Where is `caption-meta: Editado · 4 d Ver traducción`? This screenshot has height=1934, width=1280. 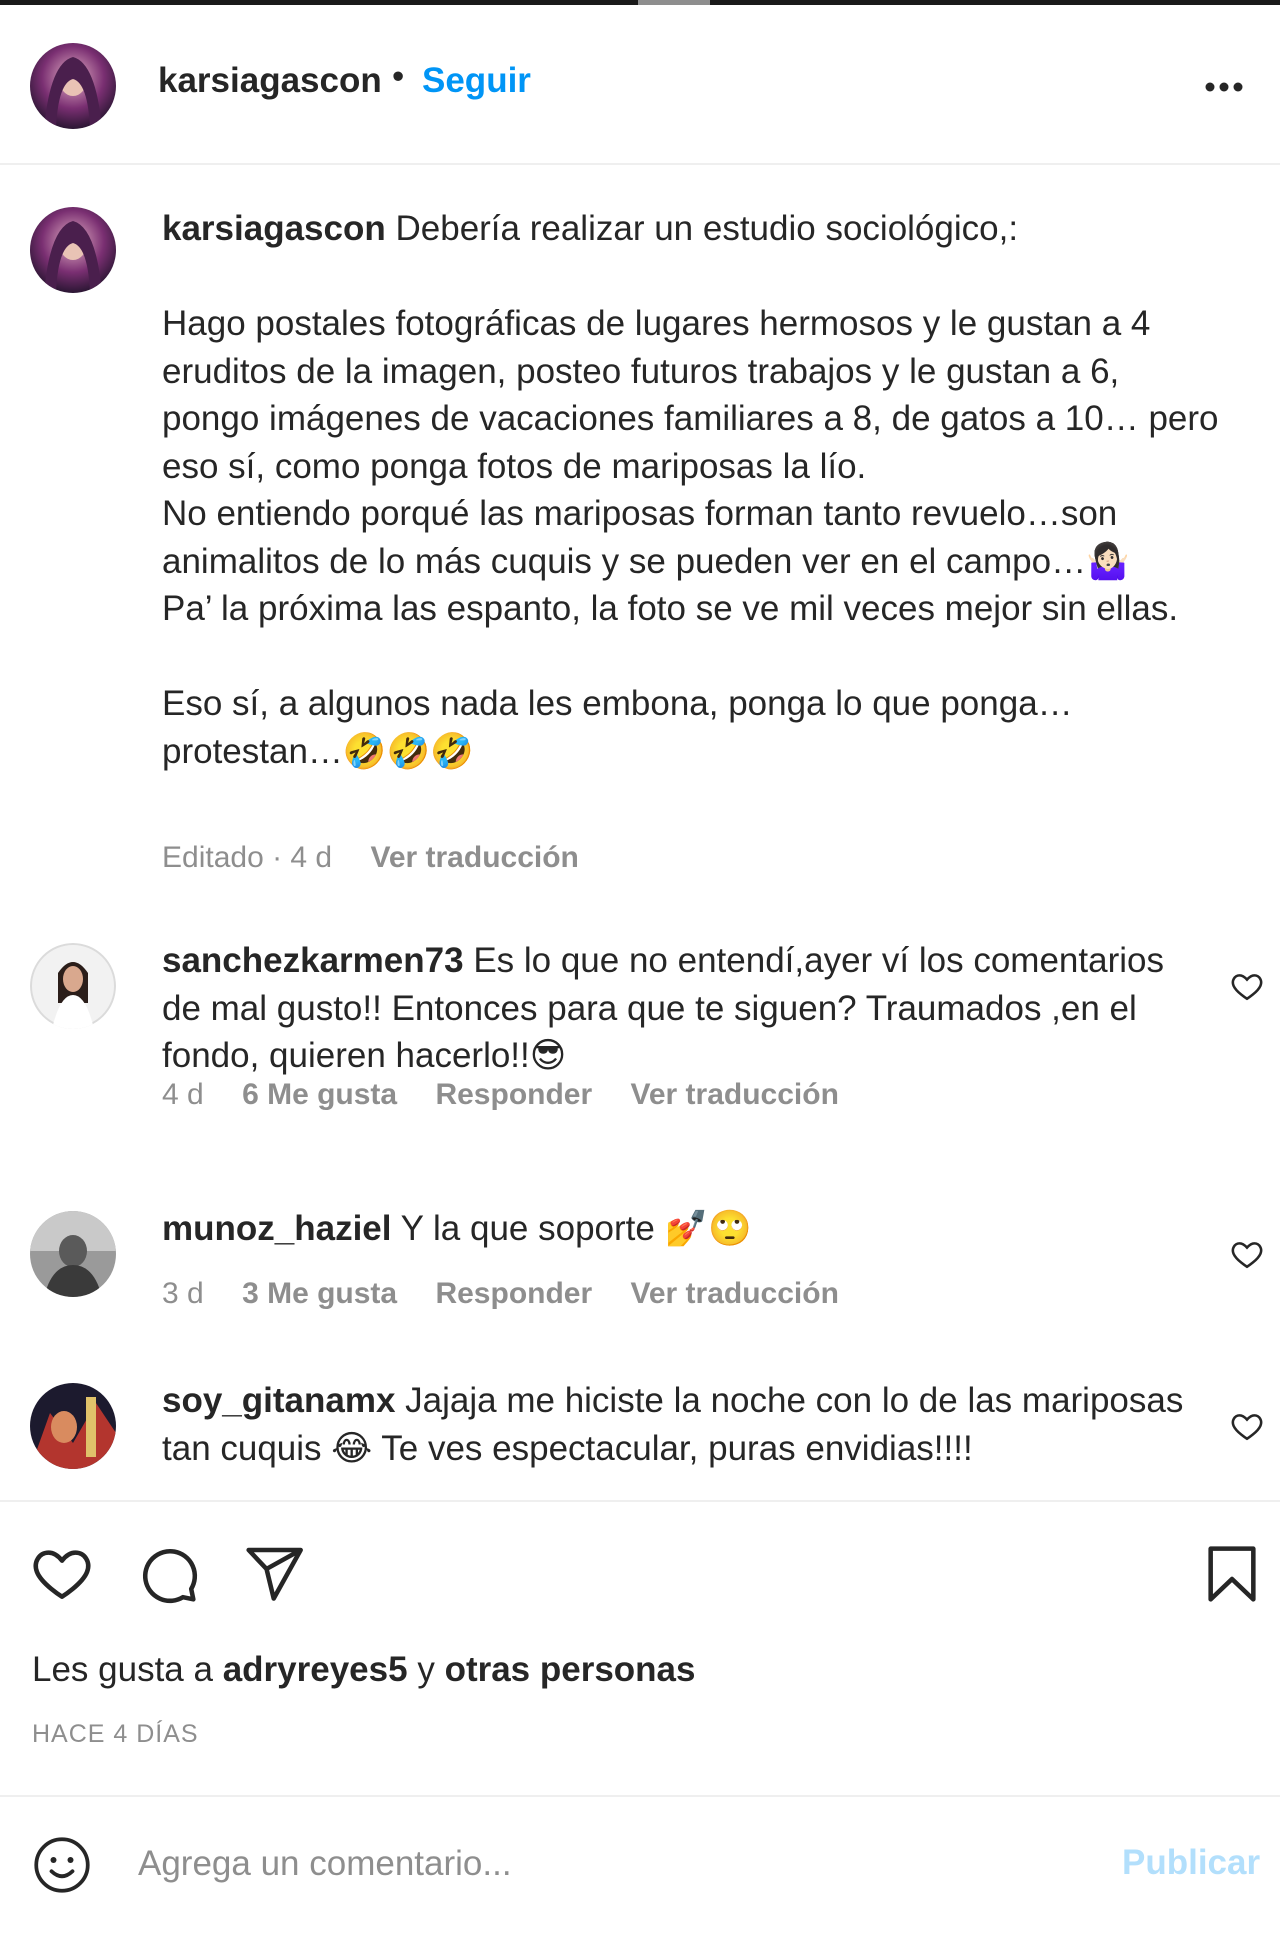
caption-meta: Editado · 4 d Ver traducción is located at coordinates (370, 858).